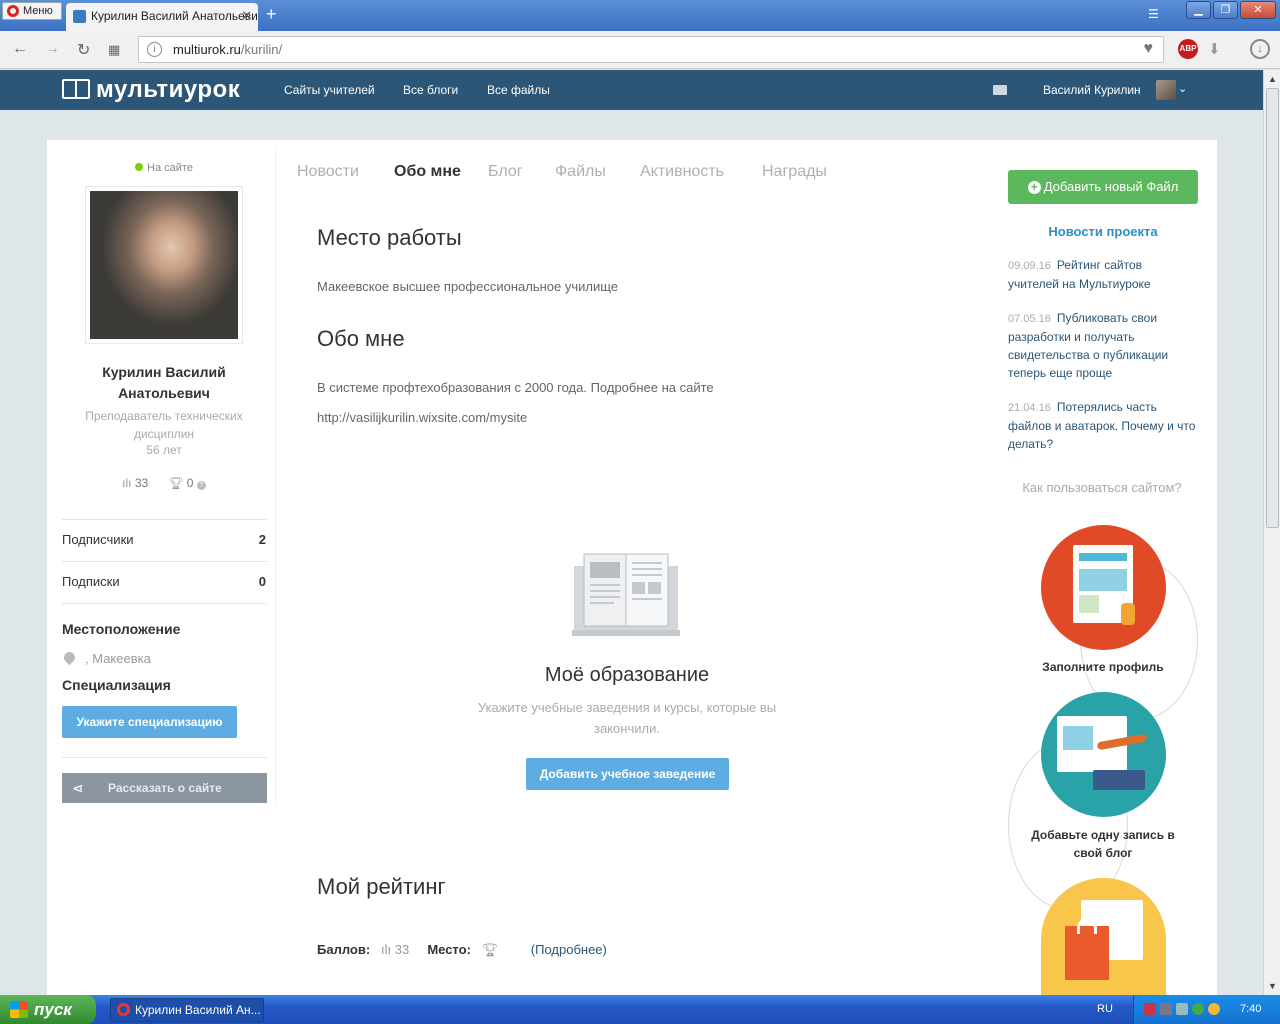 The height and width of the screenshot is (1024, 1280). I want to click on browser-tab-active: Курилин Василий Анатольевич ✕, so click(162, 17).